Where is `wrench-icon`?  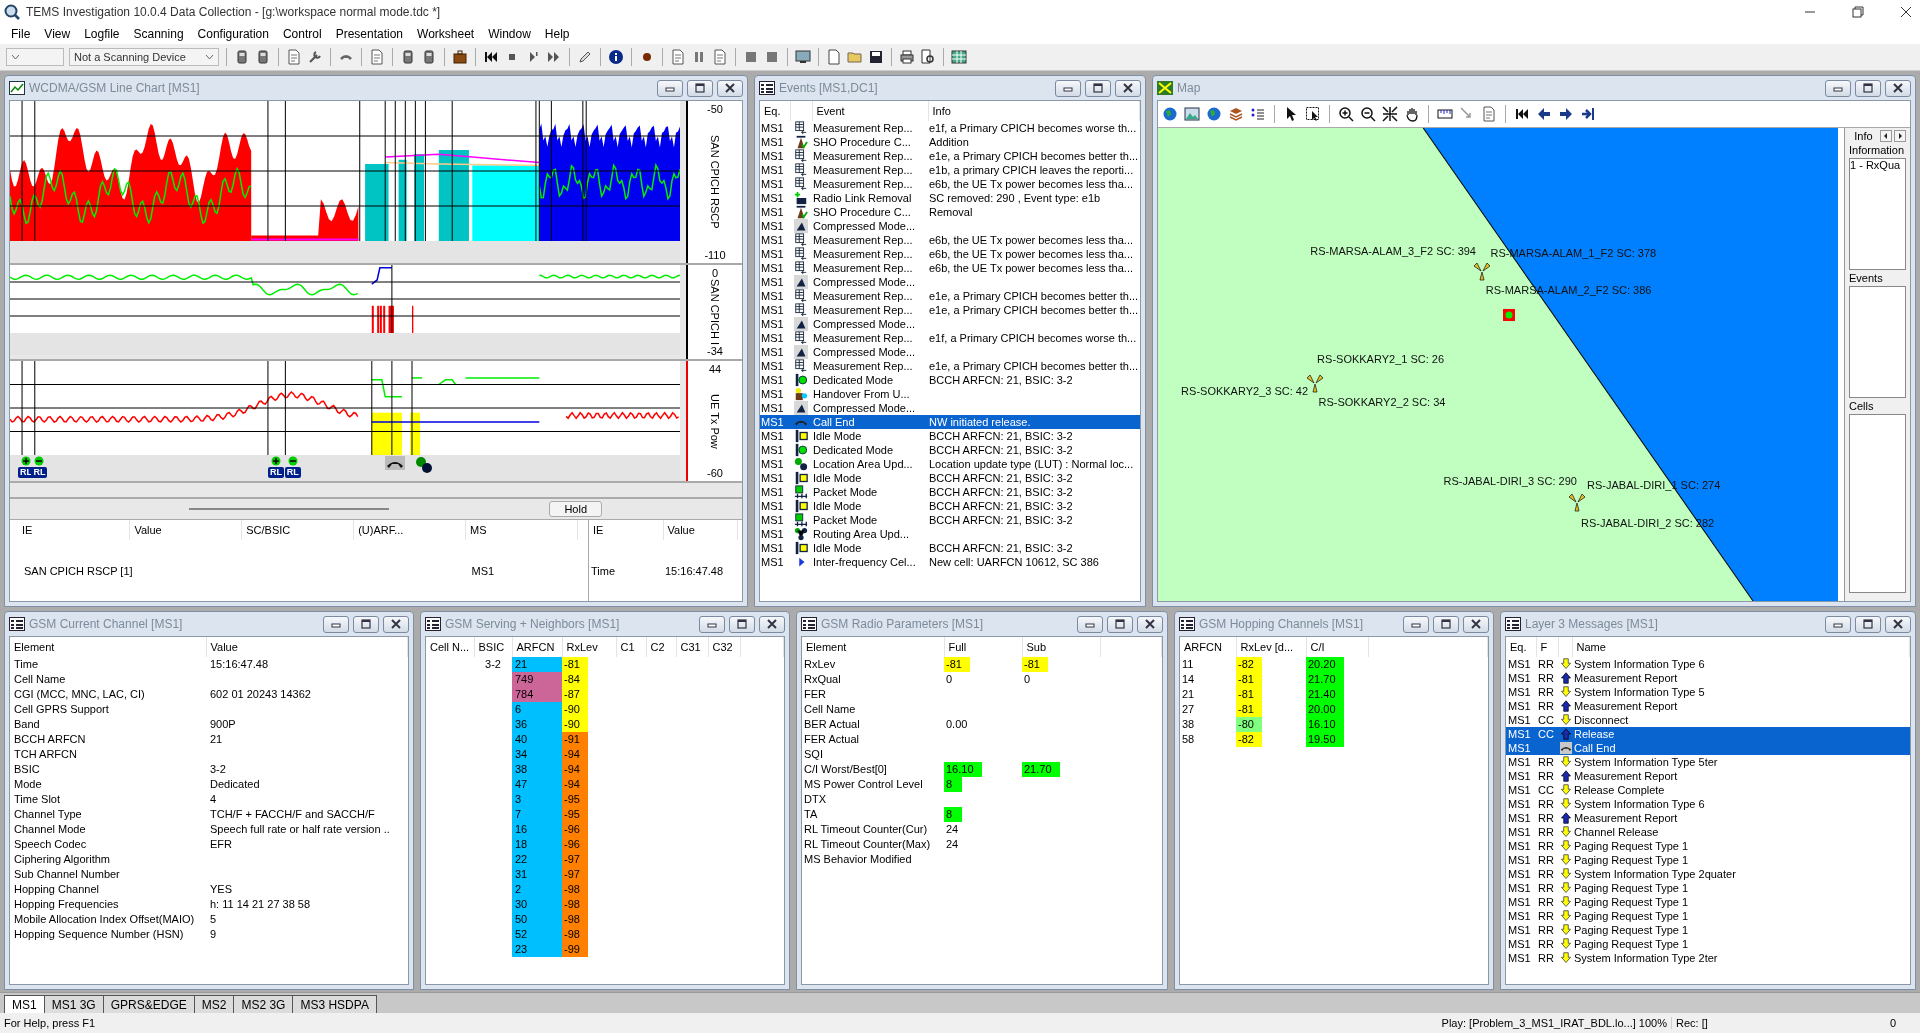 wrench-icon is located at coordinates (315, 57).